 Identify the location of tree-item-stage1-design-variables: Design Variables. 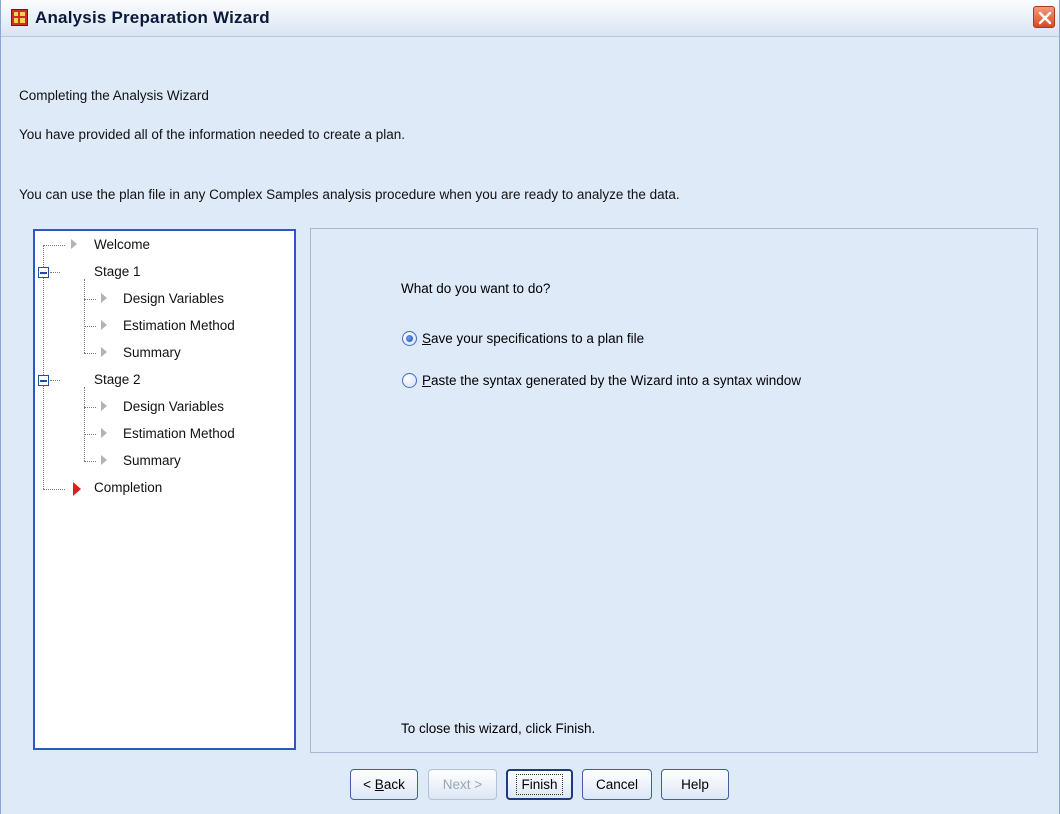
(173, 298).